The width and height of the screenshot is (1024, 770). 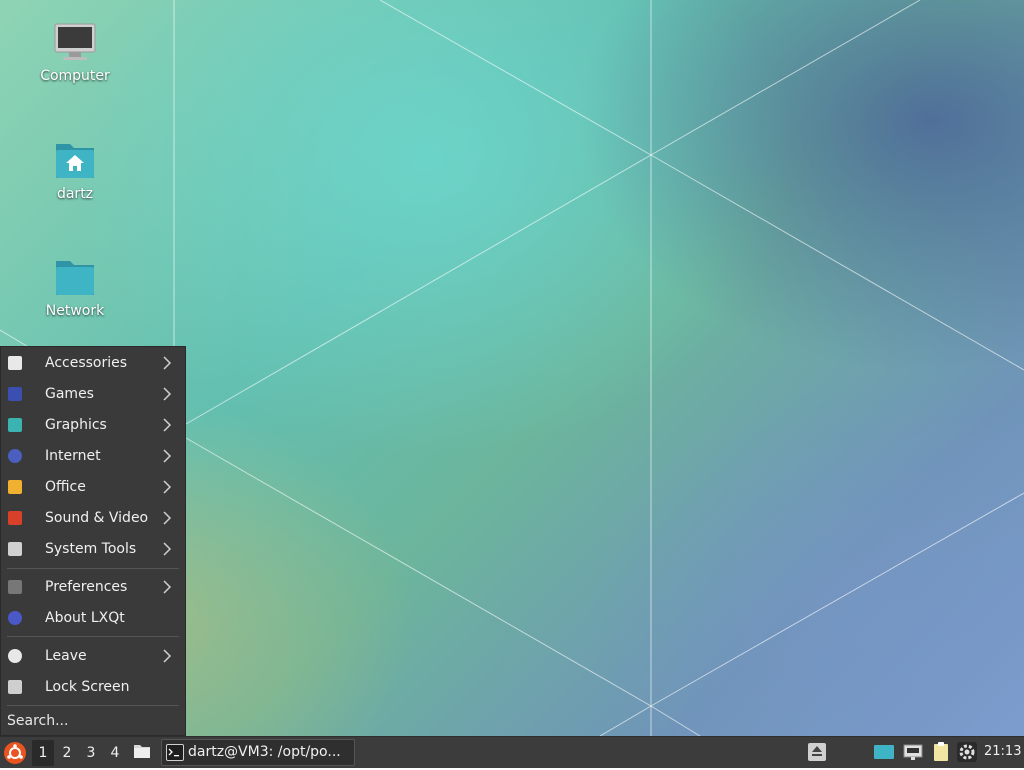 I want to click on preferences-icon, so click(x=15, y=587).